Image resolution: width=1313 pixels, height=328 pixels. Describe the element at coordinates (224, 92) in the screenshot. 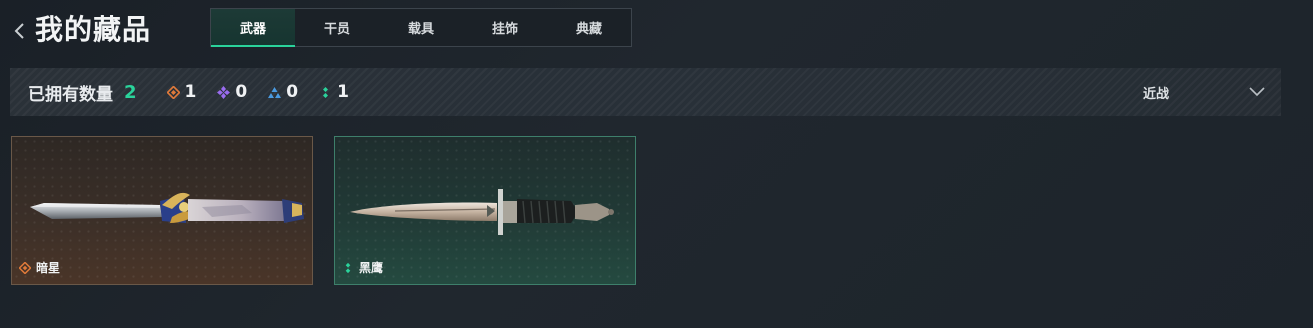

I see `purple-diamond-icon` at that location.